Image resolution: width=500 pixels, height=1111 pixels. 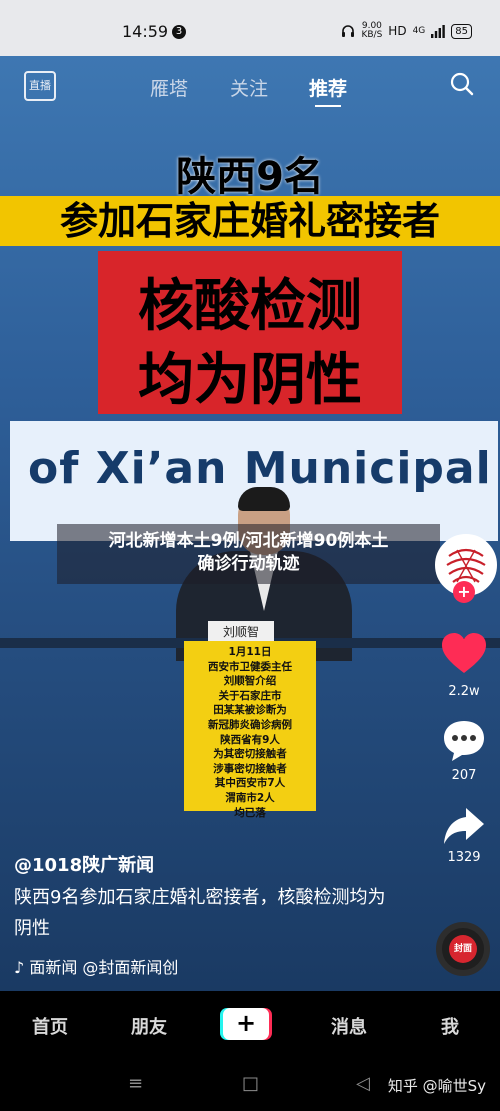 What do you see at coordinates (464, 775) in the screenshot?
I see `comment-count: 207` at bounding box center [464, 775].